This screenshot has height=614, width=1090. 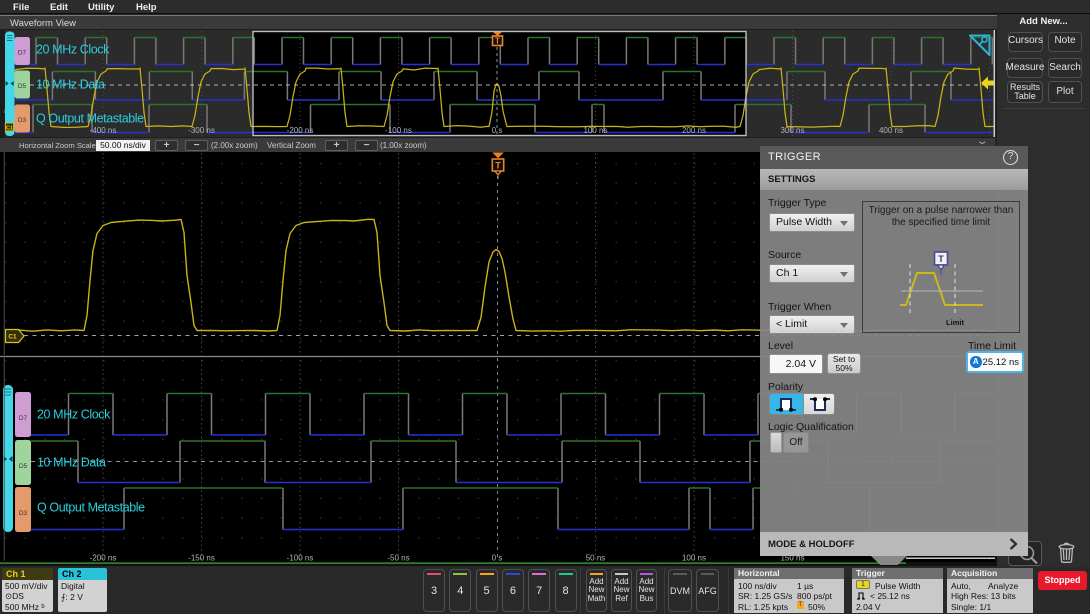 I want to click on svg-text: Limit, so click(x=955, y=322).